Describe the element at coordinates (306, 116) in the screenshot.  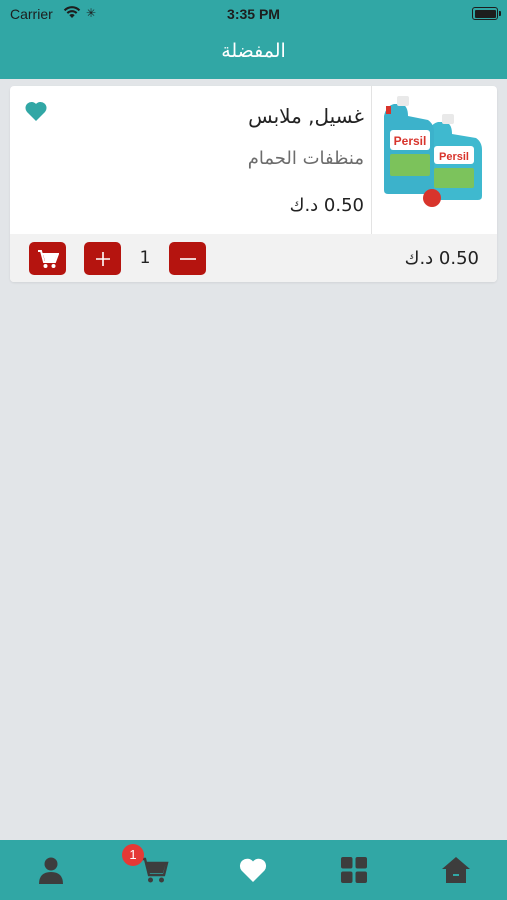
I see `product-name: غسيل, ملابس` at that location.